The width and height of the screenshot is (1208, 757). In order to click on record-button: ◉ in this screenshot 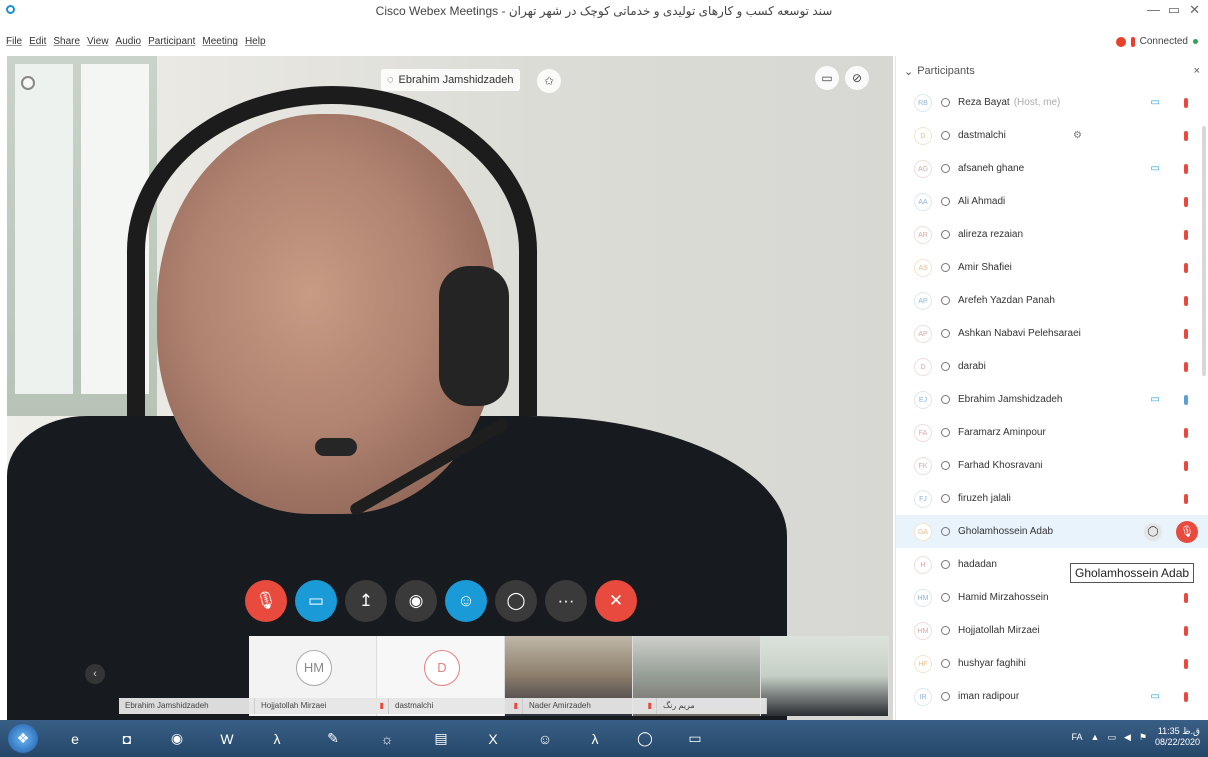, I will do `click(416, 601)`.